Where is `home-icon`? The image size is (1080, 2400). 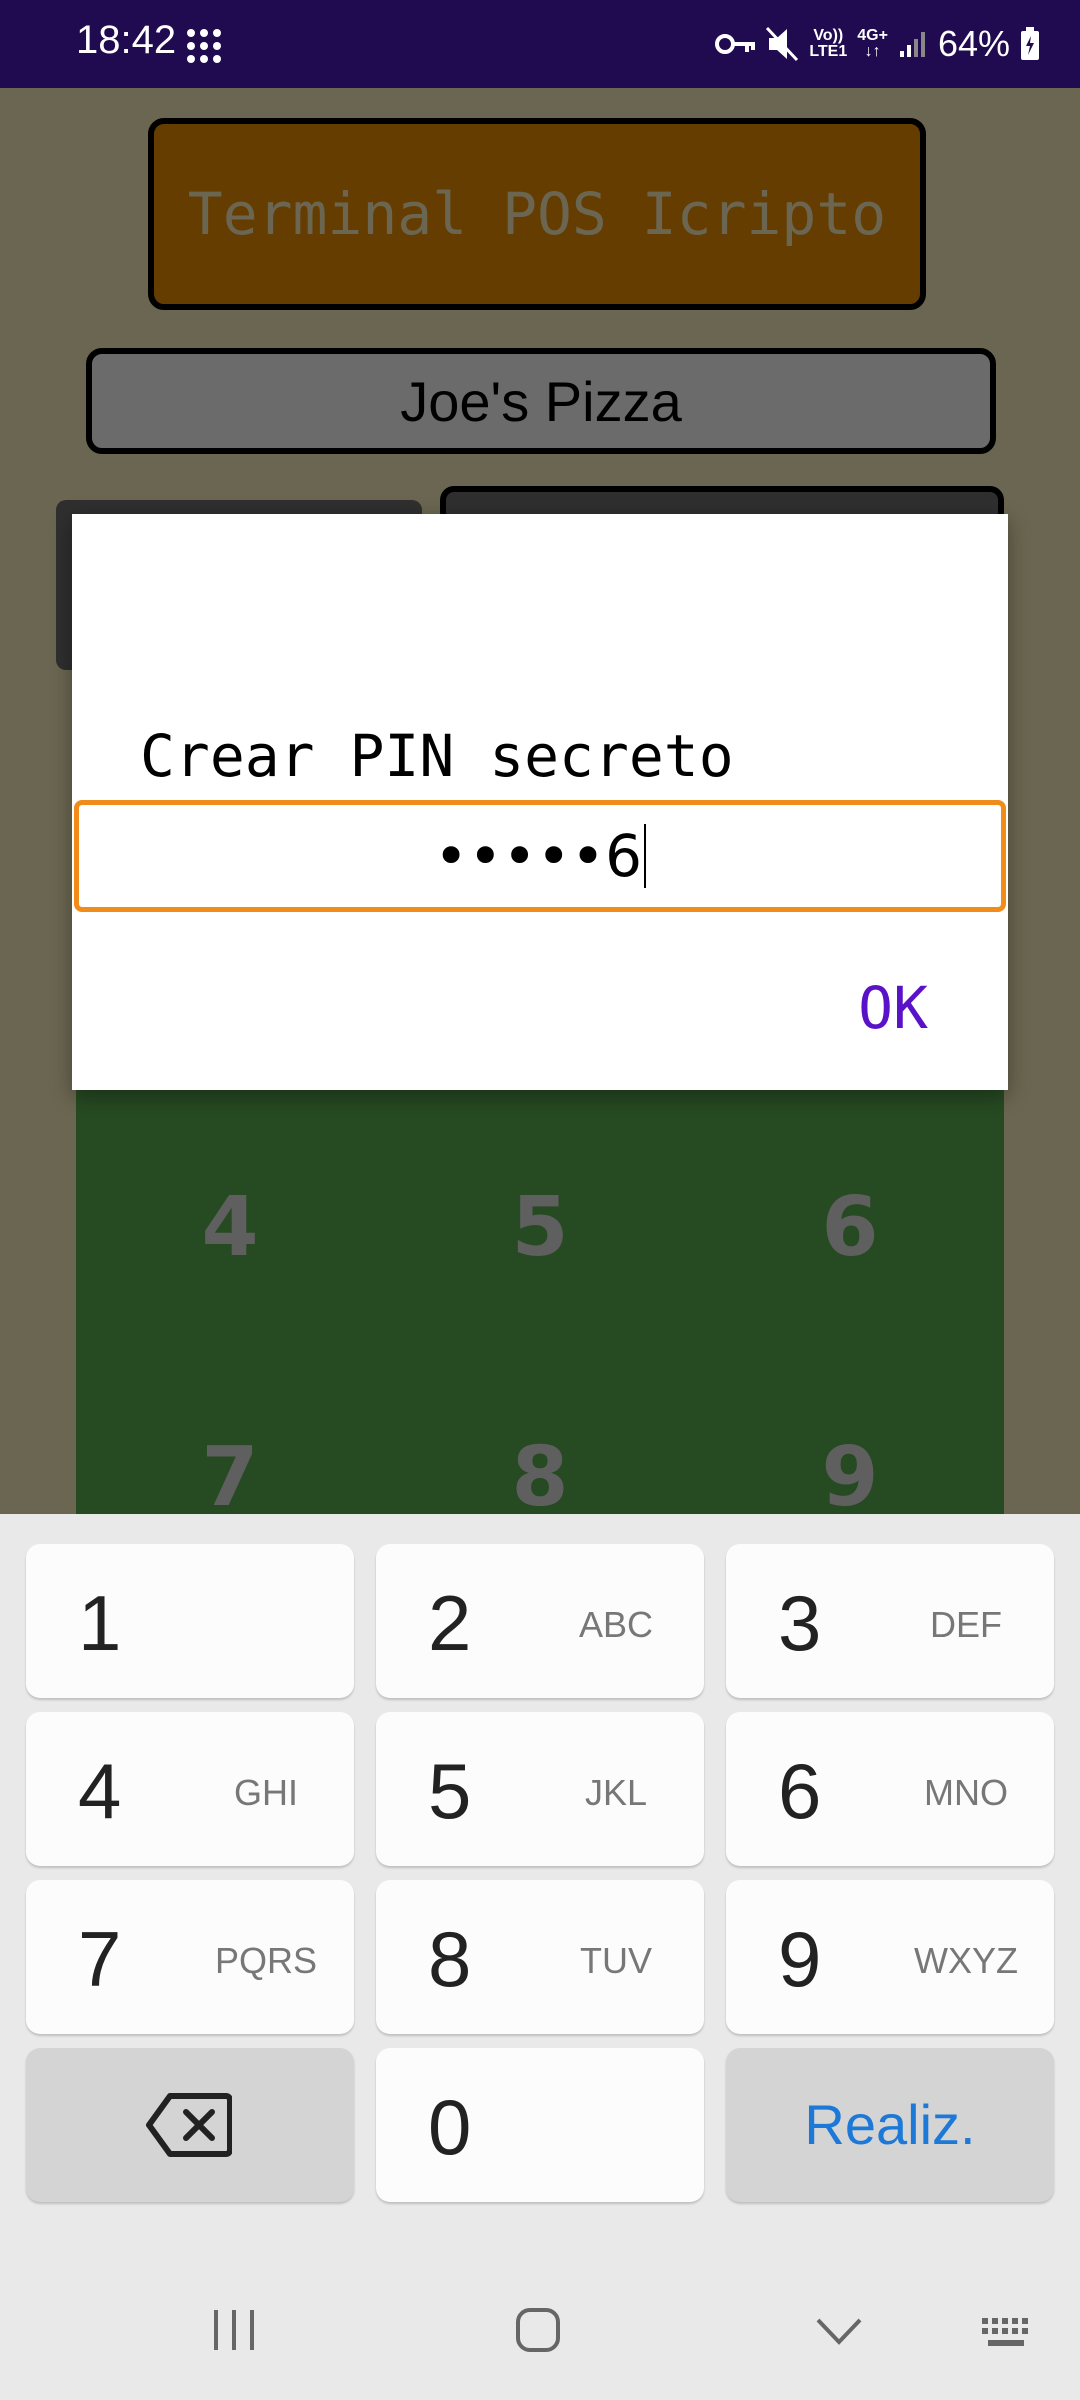 home-icon is located at coordinates (538, 2330).